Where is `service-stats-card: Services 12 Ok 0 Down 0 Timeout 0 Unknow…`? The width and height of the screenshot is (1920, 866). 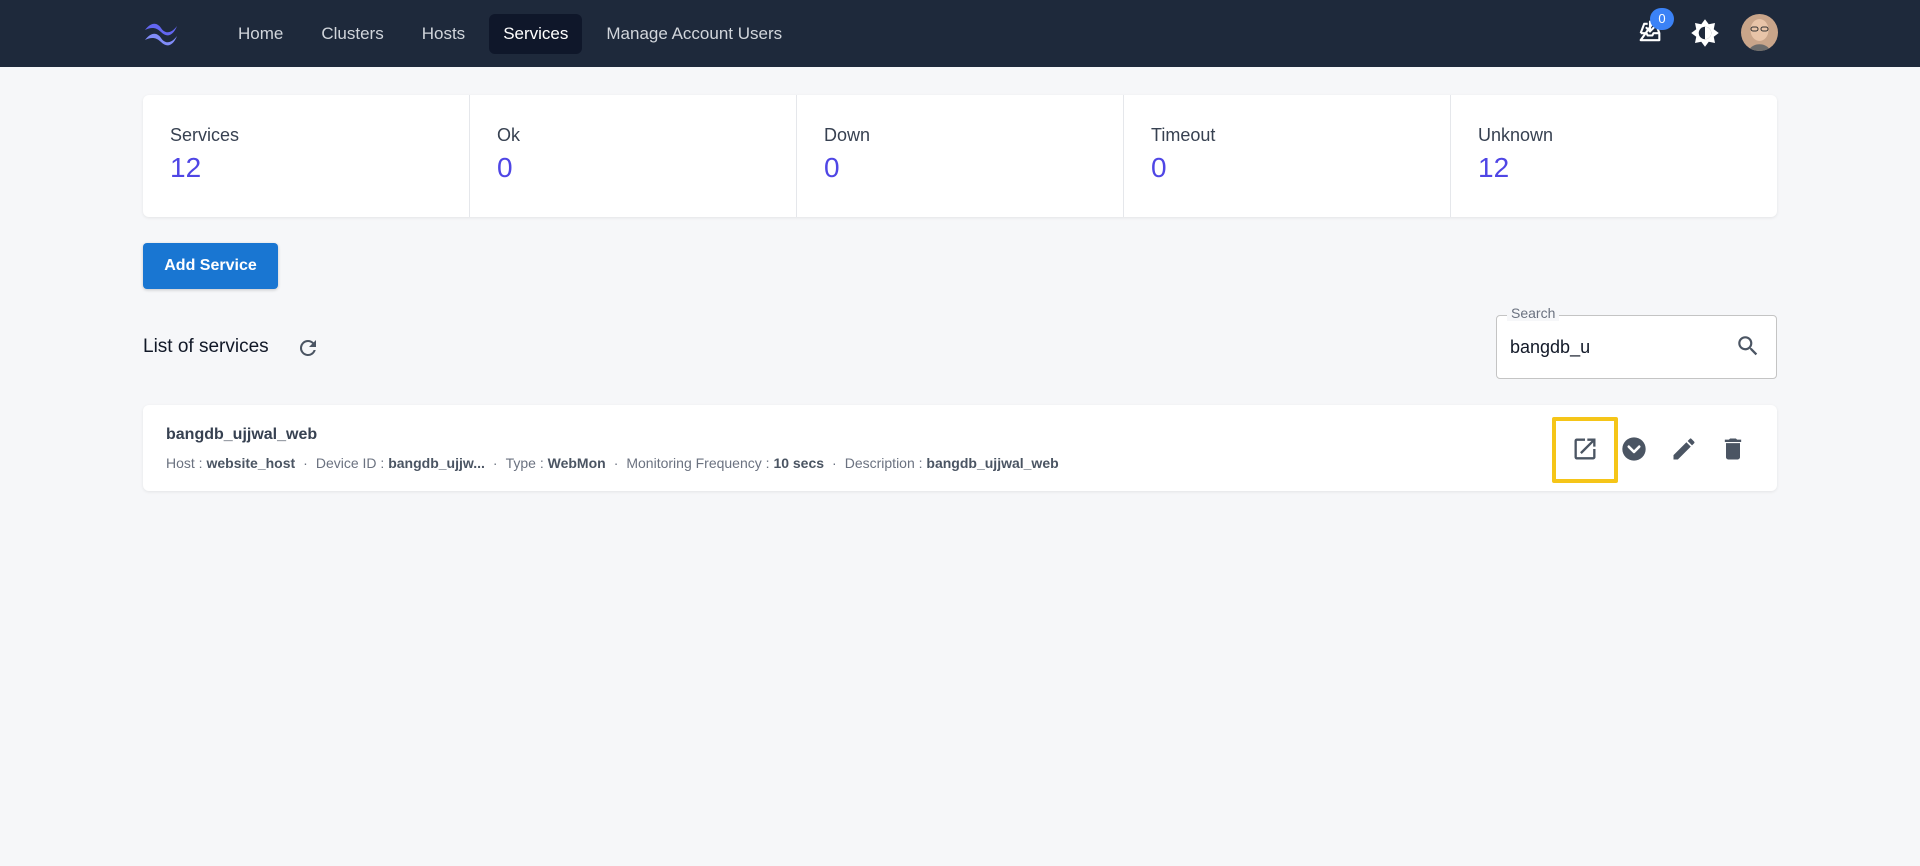
service-stats-card: Services 12 Ok 0 Down 0 Timeout 0 Unknow… is located at coordinates (960, 156).